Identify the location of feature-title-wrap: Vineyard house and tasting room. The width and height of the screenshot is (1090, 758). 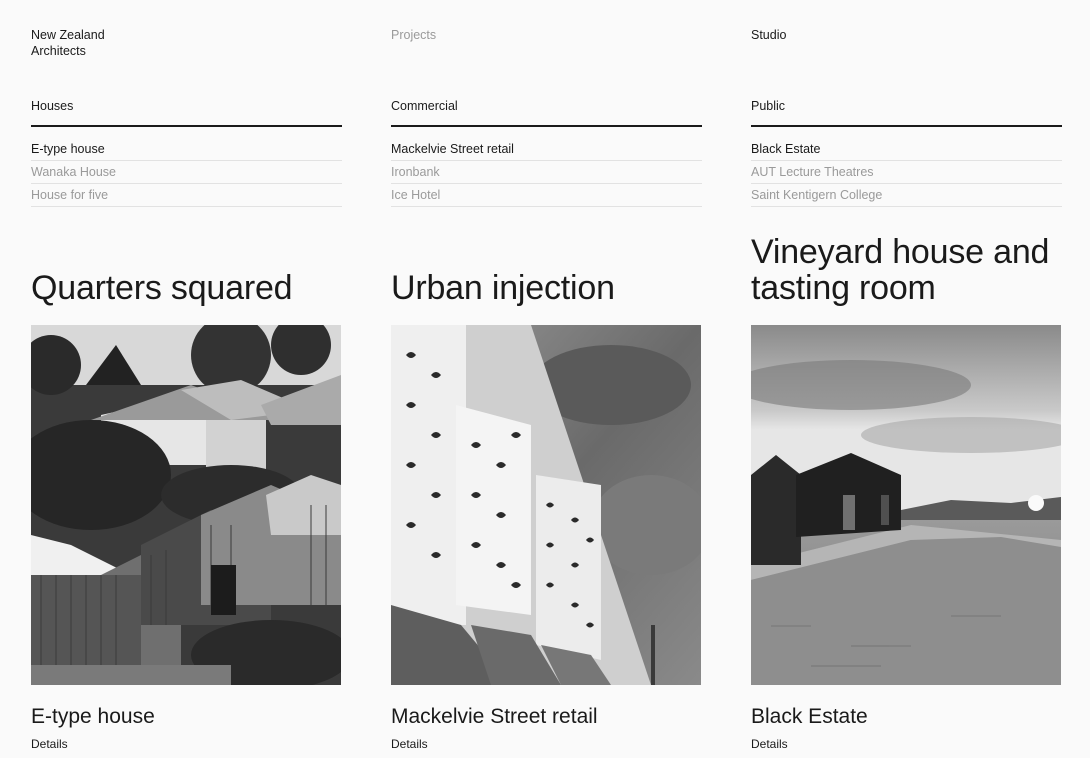
(911, 269).